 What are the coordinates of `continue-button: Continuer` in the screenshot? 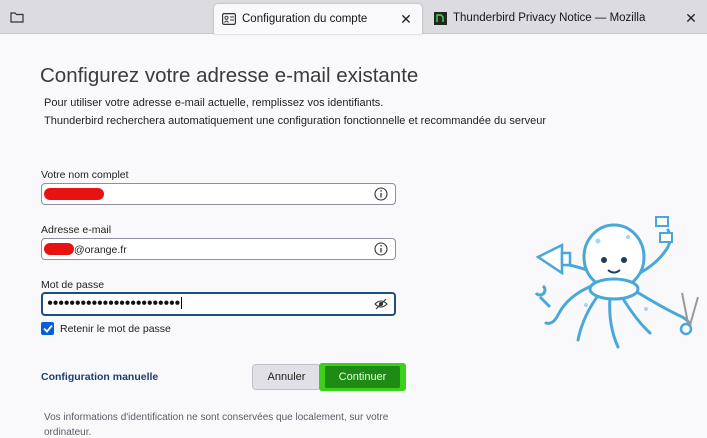 It's located at (362, 377).